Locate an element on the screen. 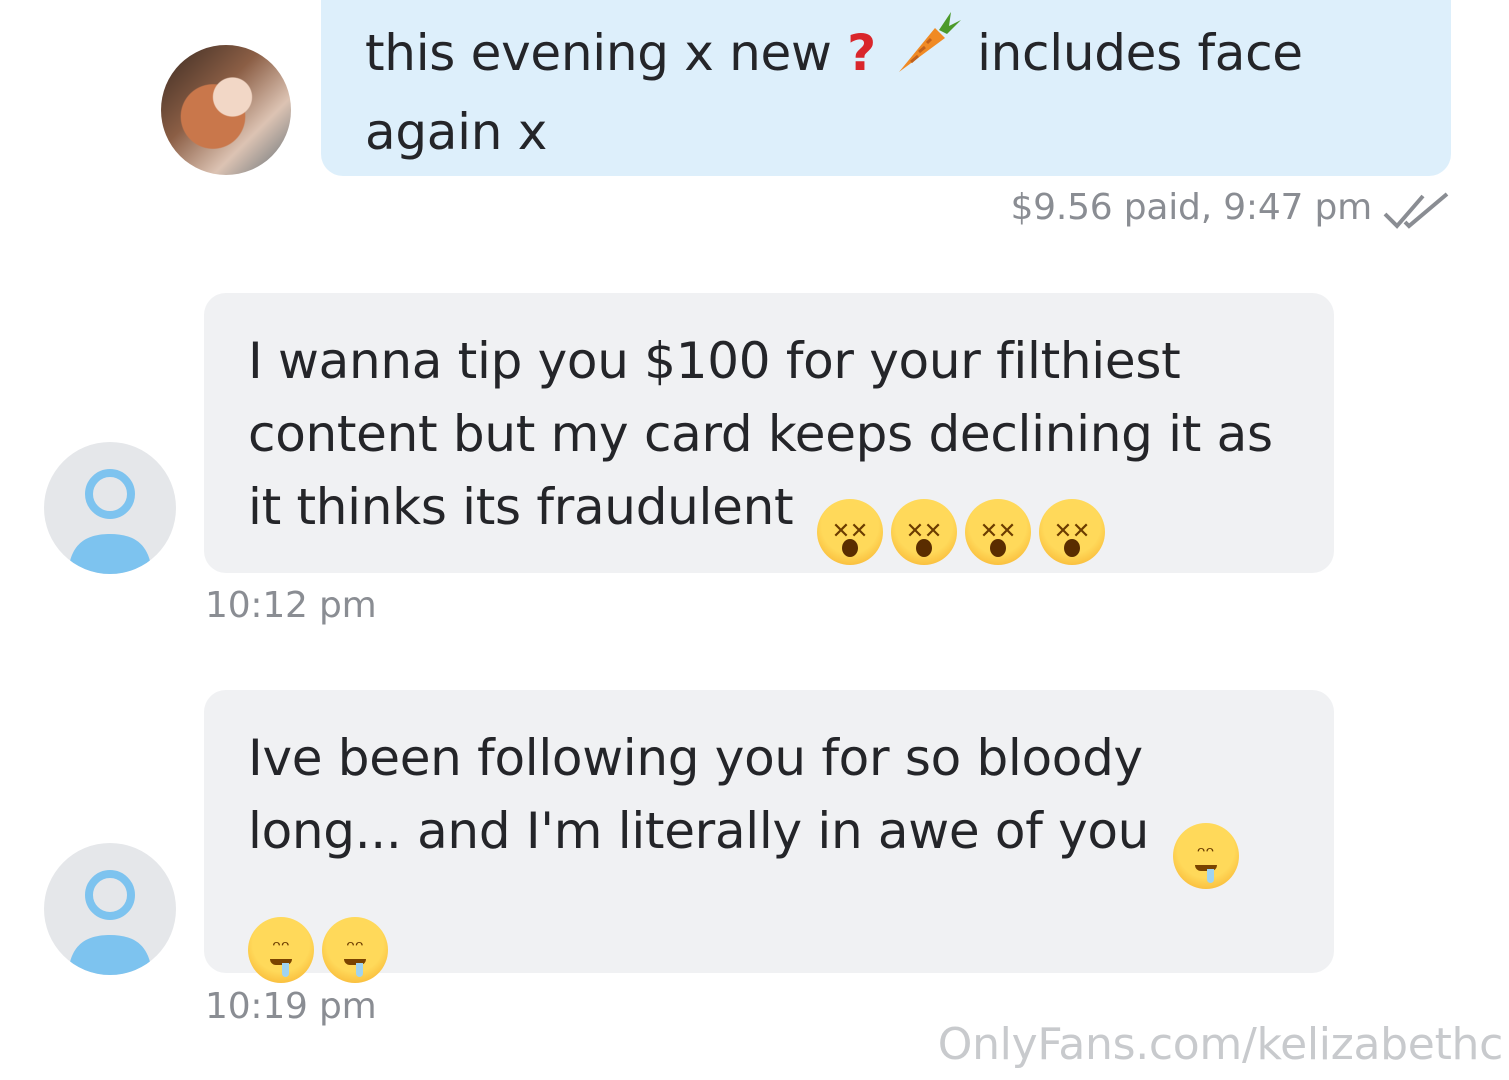 This screenshot has width=1509, height=1080. message-text: this evening x new ? includes face is located at coordinates (834, 51).